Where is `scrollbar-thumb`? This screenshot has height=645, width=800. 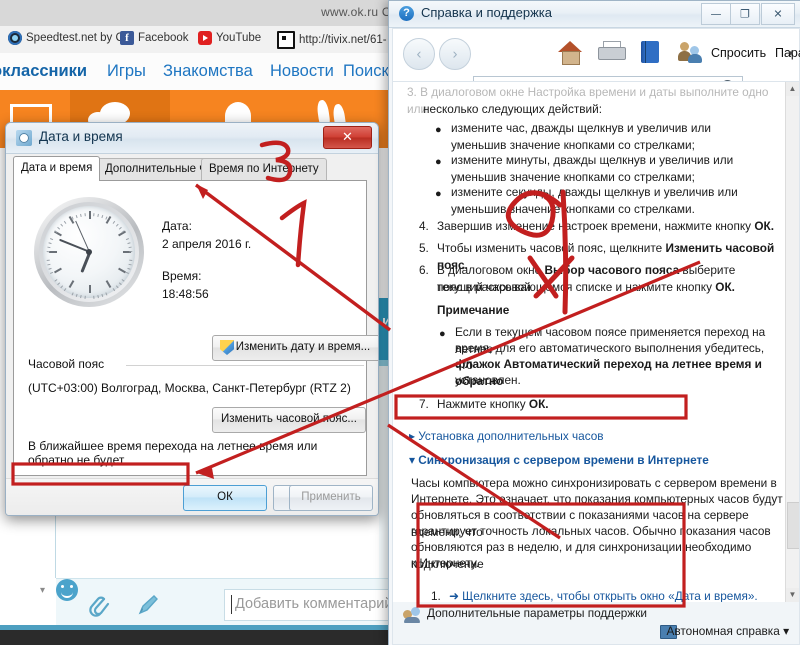 scrollbar-thumb is located at coordinates (793, 525).